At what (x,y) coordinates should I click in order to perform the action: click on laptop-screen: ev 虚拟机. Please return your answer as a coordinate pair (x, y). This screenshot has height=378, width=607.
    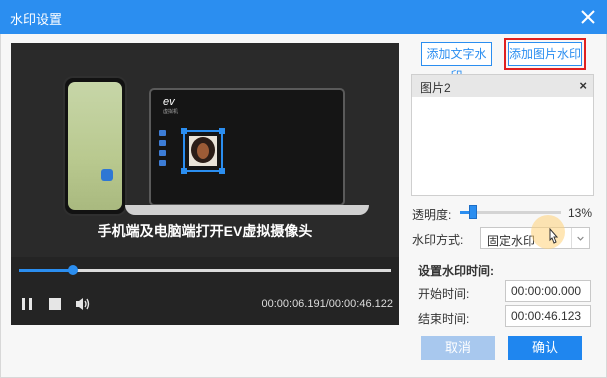
    Looking at the image, I should click on (247, 147).